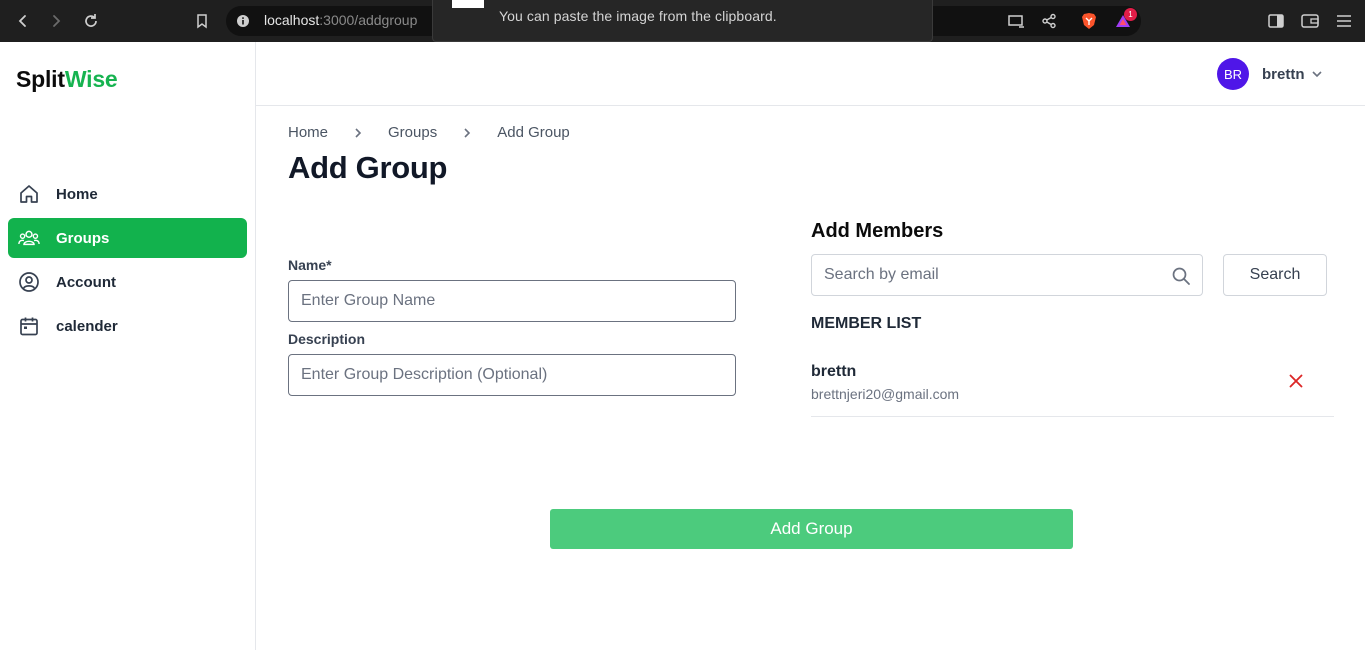 The width and height of the screenshot is (1365, 650). Describe the element at coordinates (512, 375) in the screenshot. I see `group-description-input` at that location.